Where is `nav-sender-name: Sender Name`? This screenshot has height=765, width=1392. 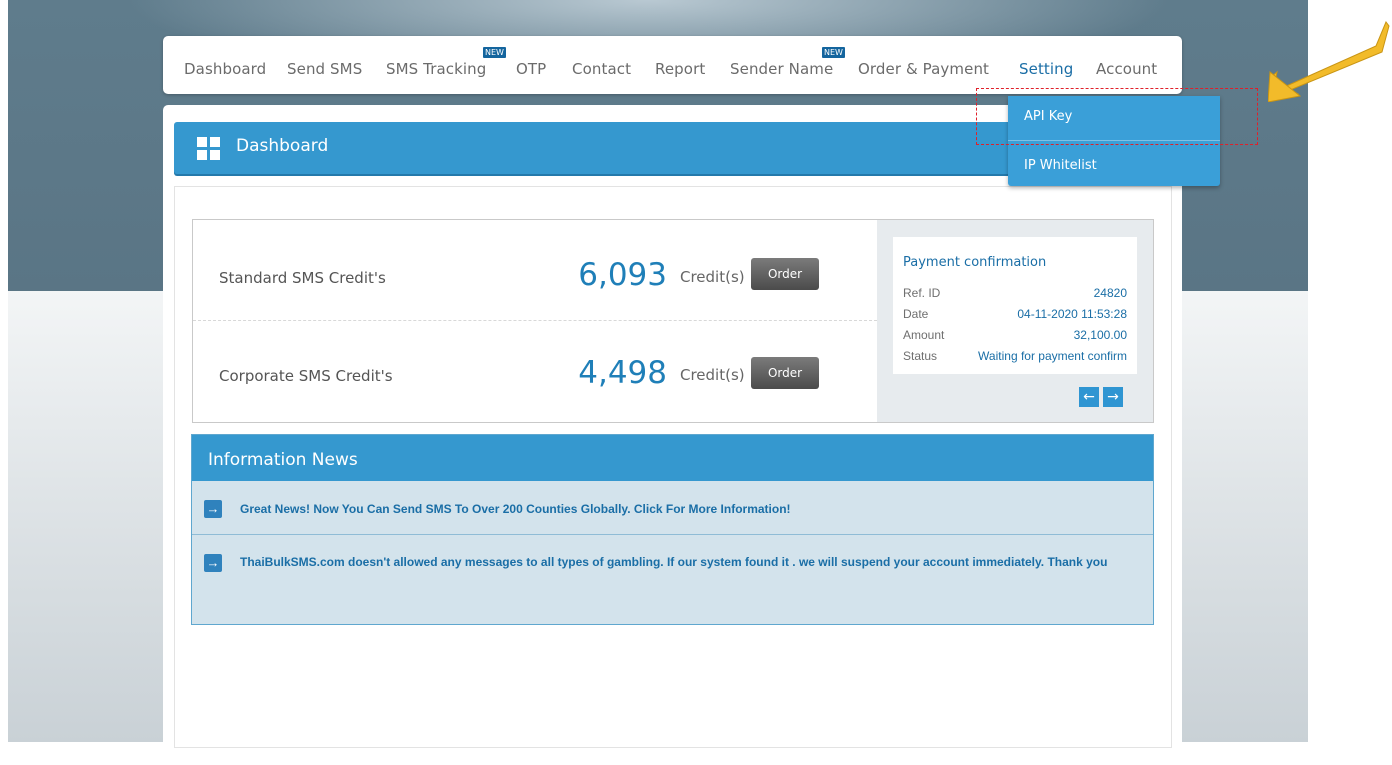 nav-sender-name: Sender Name is located at coordinates (781, 69).